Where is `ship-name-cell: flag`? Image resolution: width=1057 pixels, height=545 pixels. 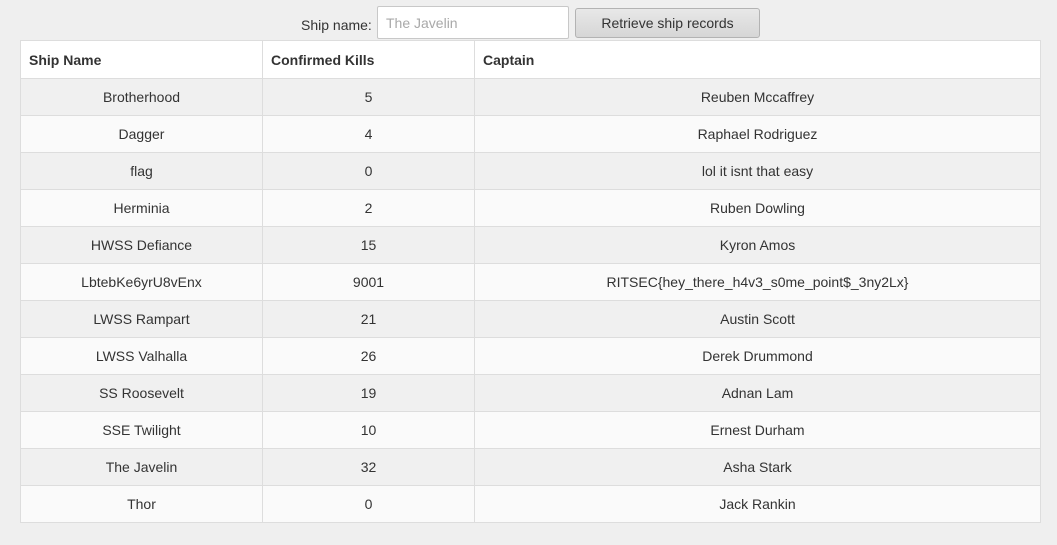 ship-name-cell: flag is located at coordinates (141, 171).